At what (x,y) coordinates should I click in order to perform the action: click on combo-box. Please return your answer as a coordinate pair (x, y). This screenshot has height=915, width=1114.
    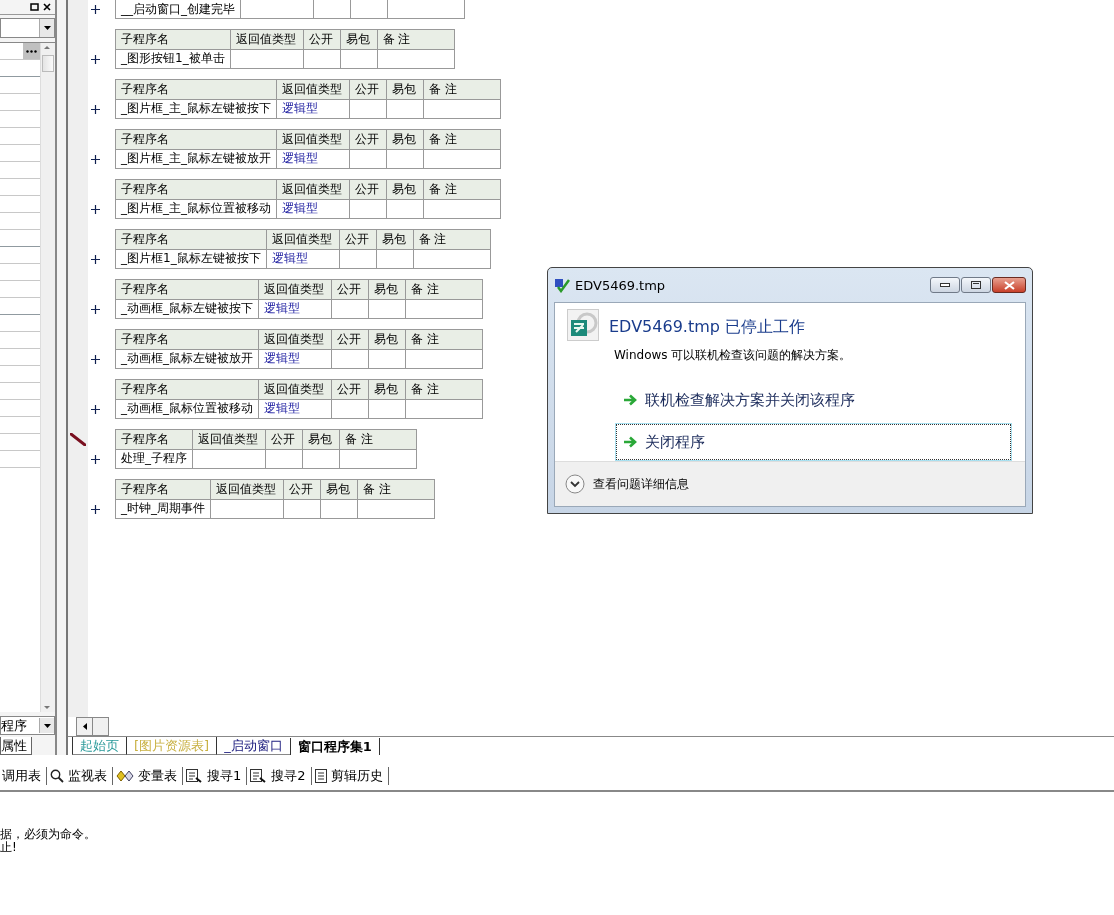
    Looking at the image, I should click on (27, 28).